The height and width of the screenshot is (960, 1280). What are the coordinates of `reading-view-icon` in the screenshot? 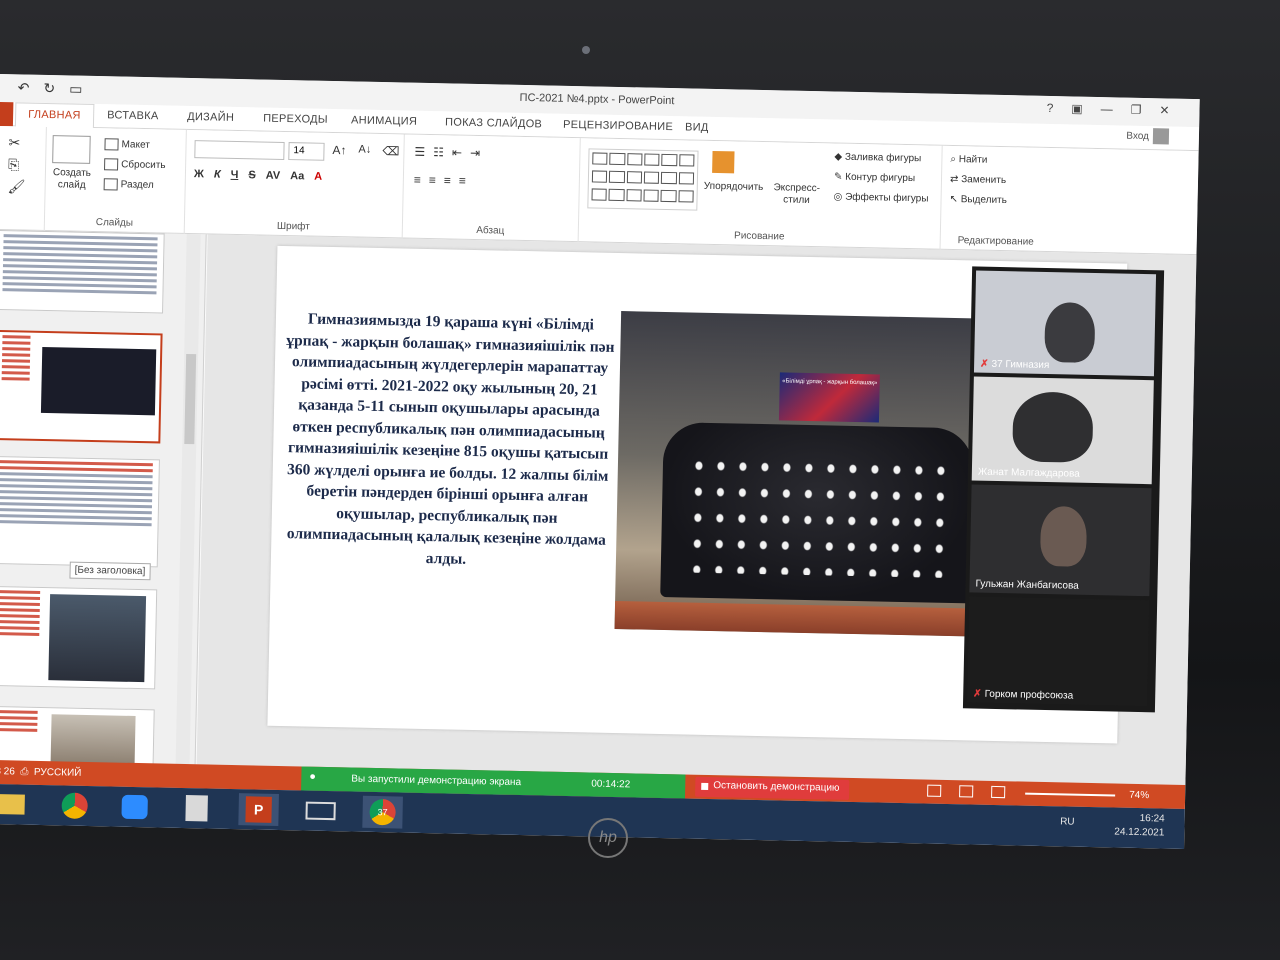 It's located at (998, 792).